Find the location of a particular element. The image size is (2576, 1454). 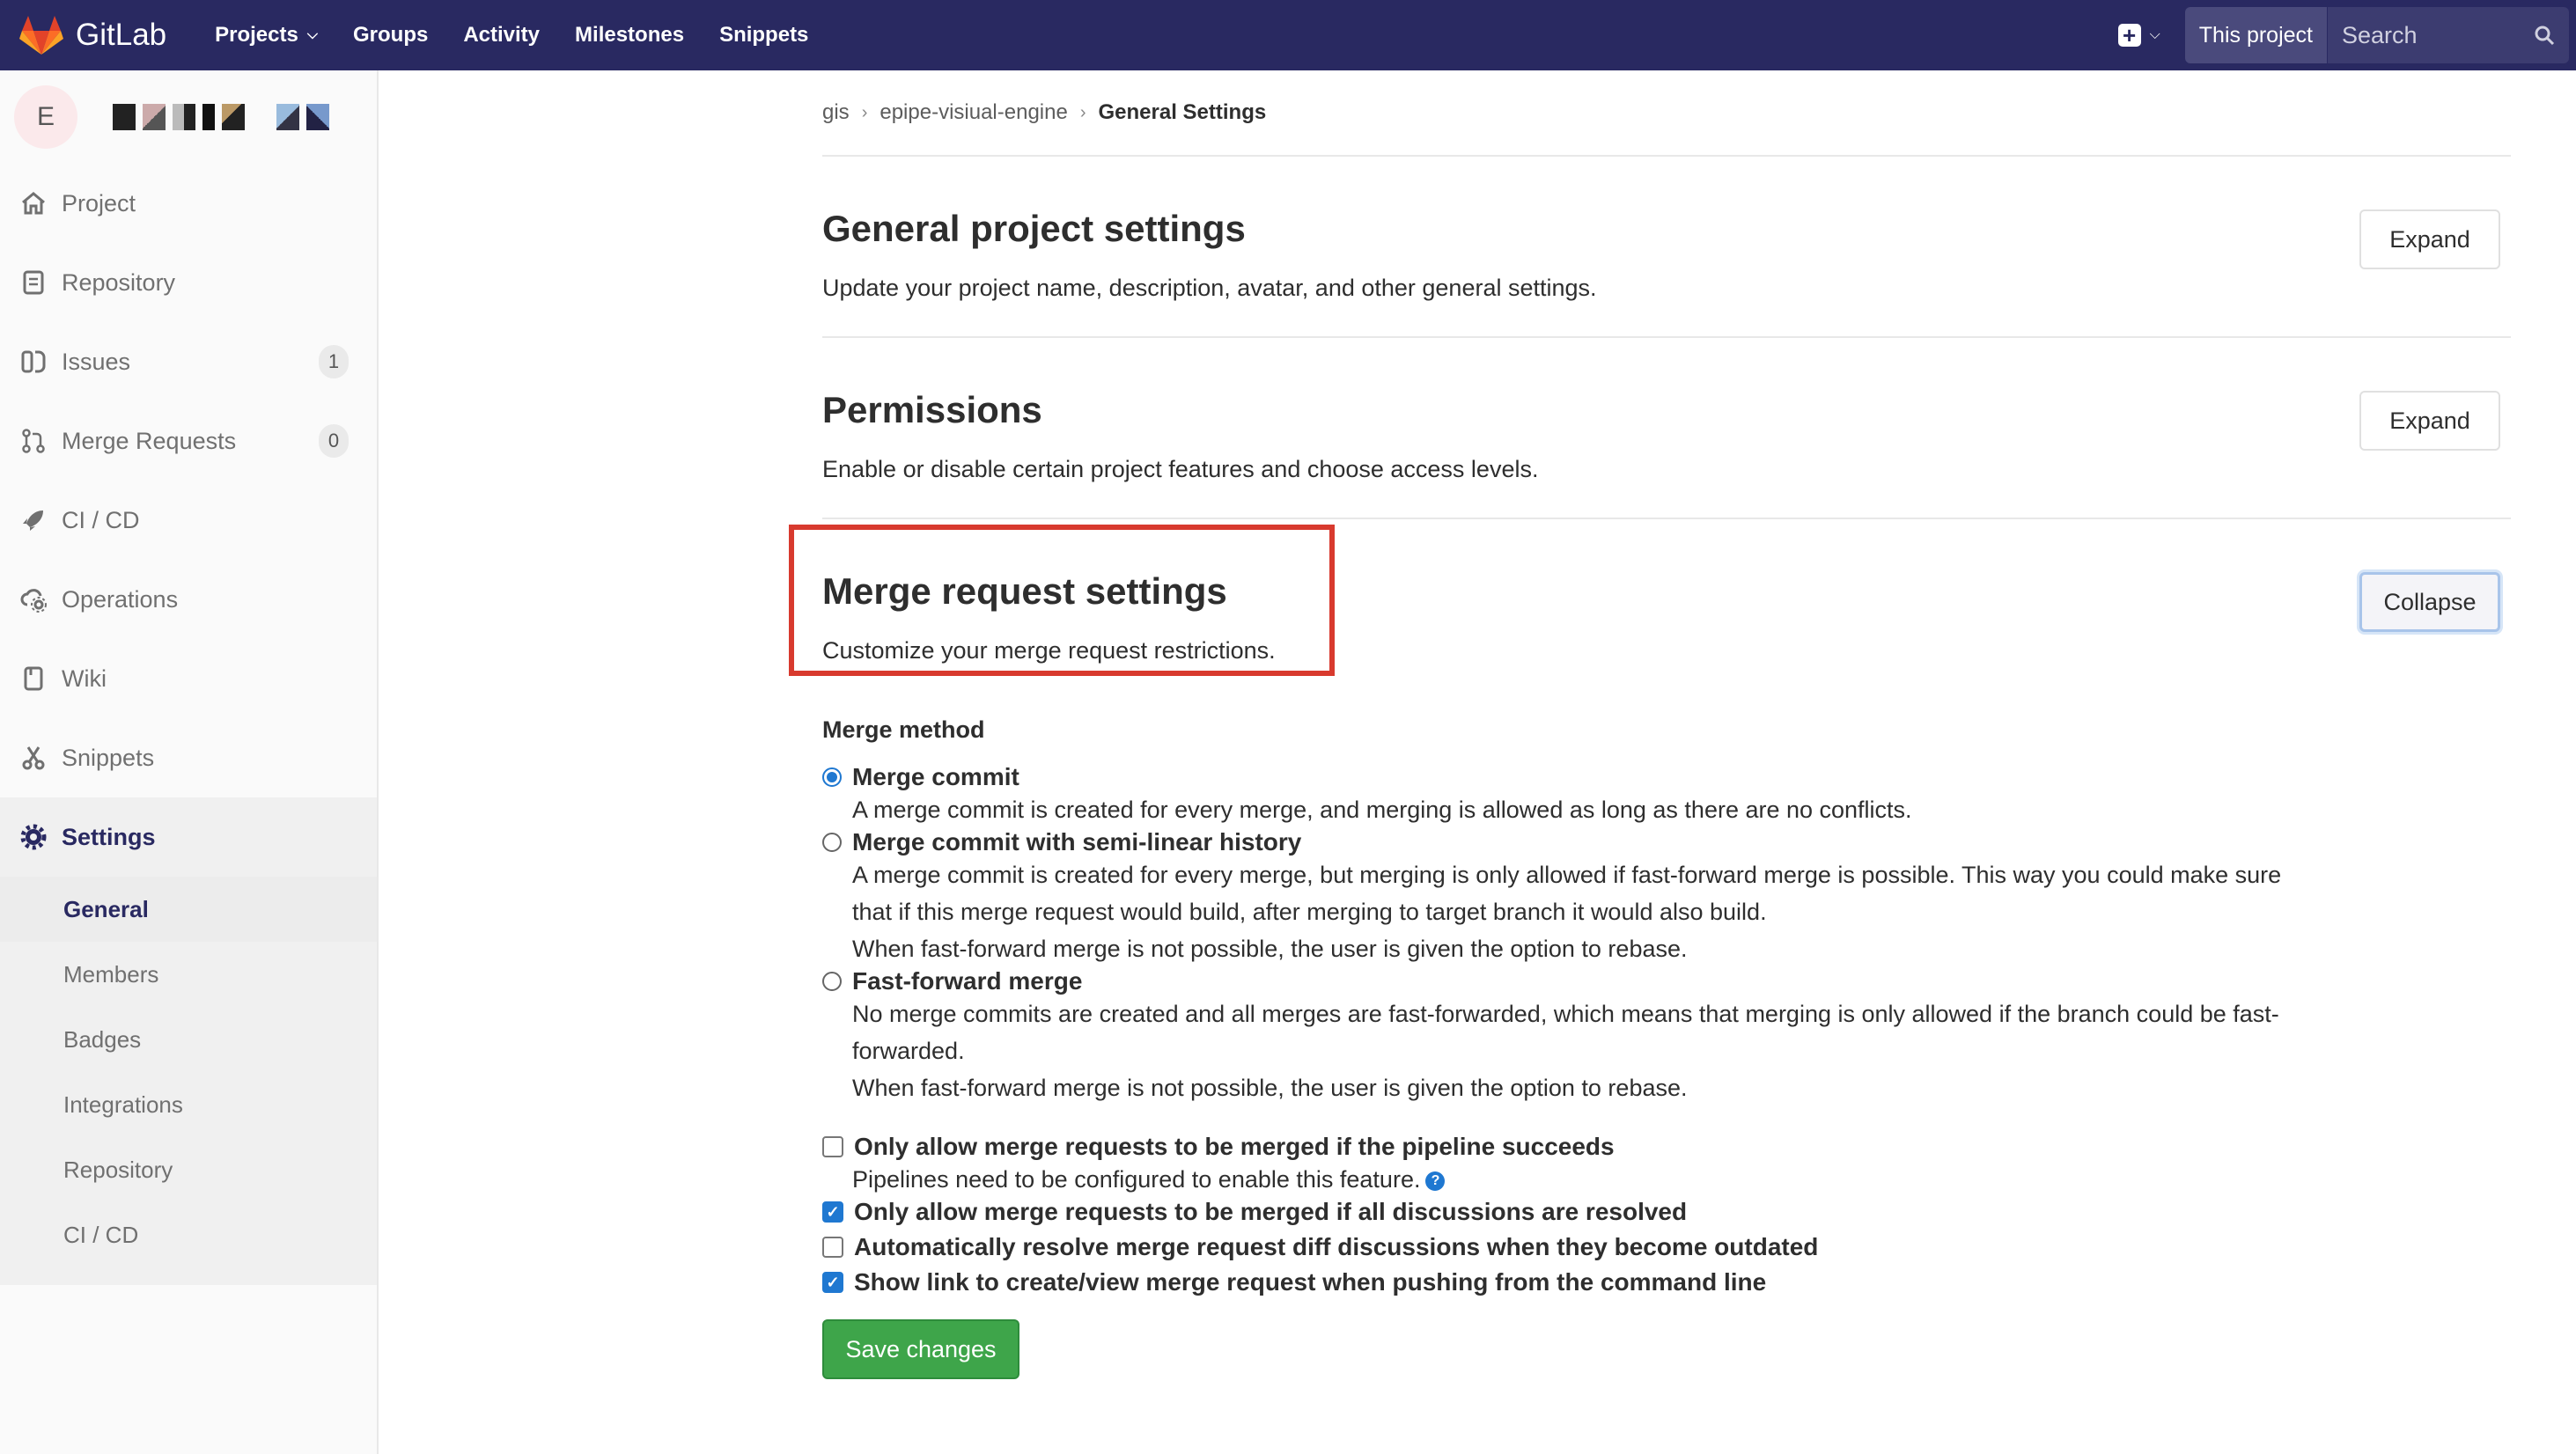

scissors-icon is located at coordinates (33, 758).